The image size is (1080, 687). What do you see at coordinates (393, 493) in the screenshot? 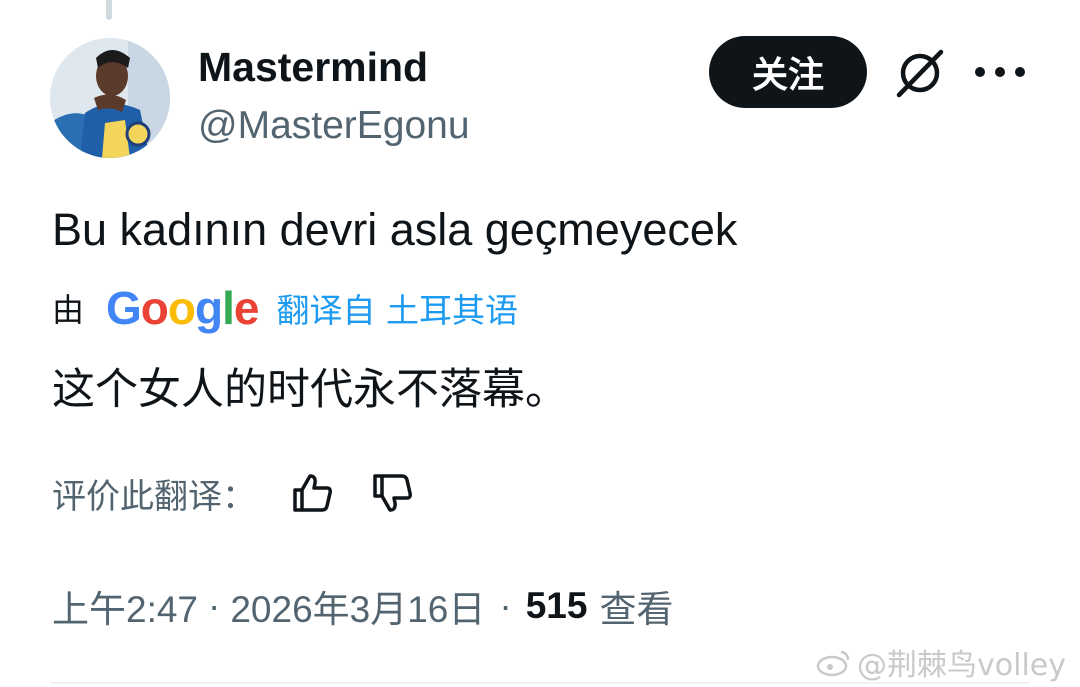
I see `thumbs-down-icon` at bounding box center [393, 493].